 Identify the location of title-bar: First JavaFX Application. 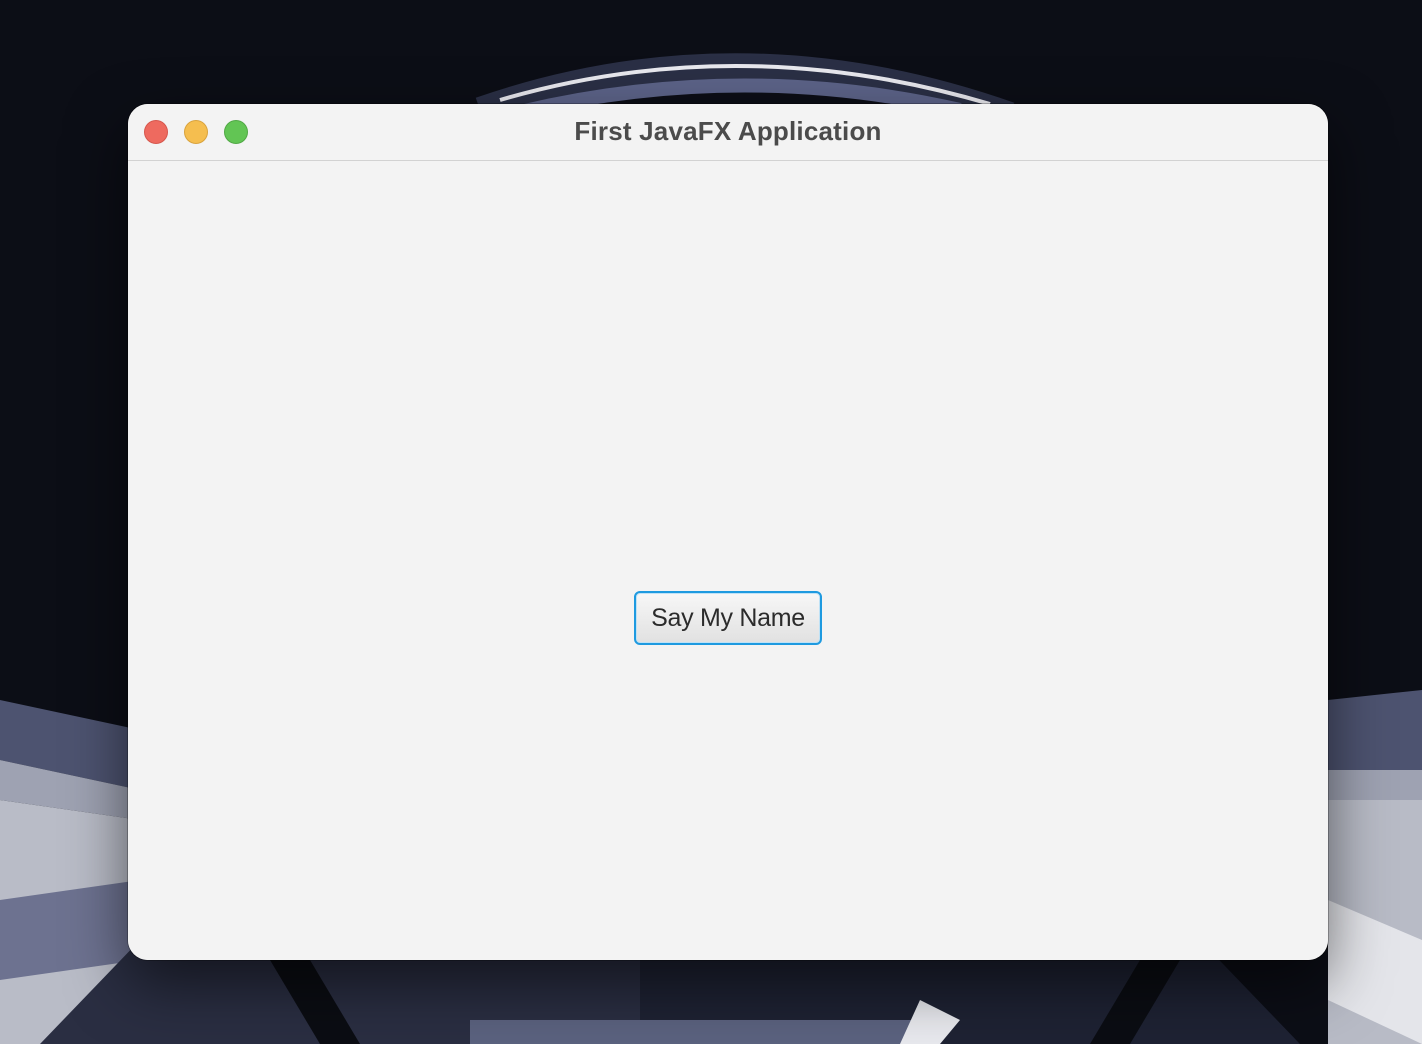
(728, 132).